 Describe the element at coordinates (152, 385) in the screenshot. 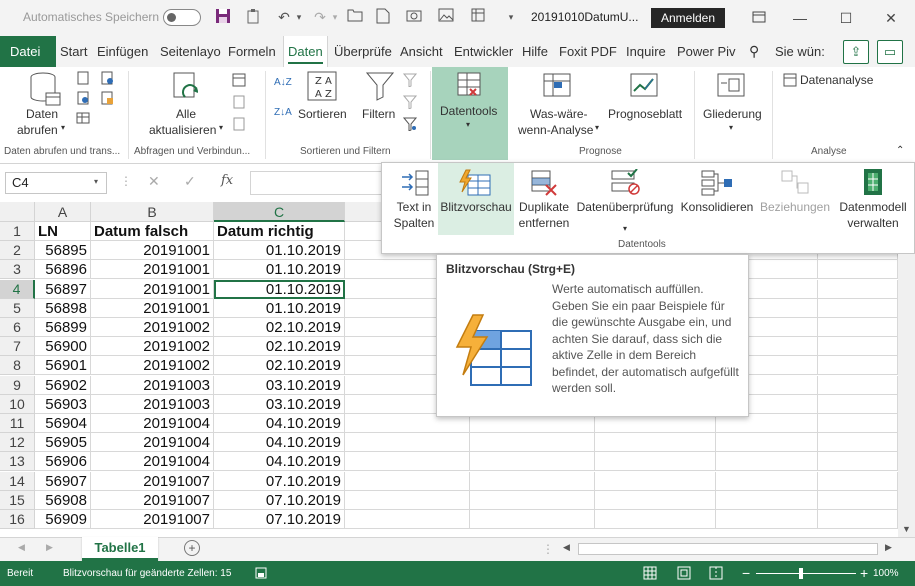

I see `table-cell: 20191003` at that location.